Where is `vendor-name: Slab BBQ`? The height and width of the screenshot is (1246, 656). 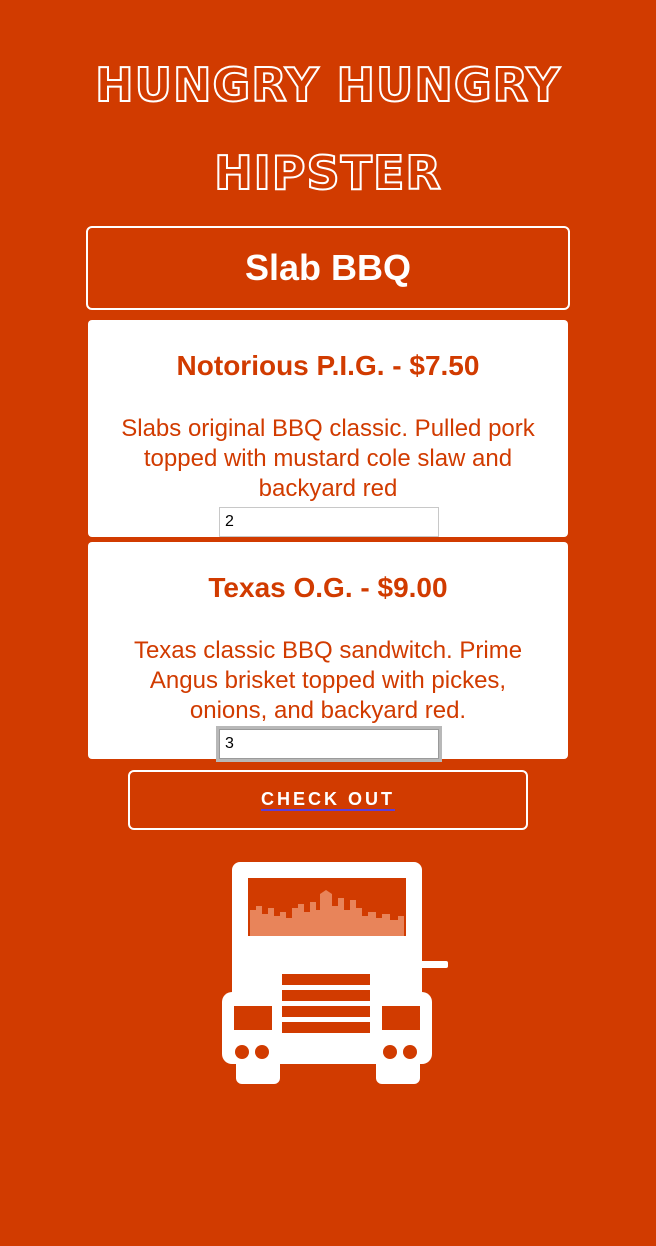 vendor-name: Slab BBQ is located at coordinates (328, 267).